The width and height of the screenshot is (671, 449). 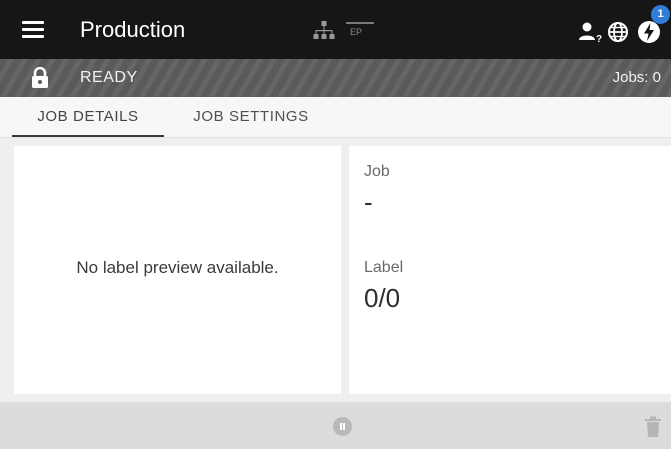 I want to click on ep-indicator-icon: EP, so click(x=360, y=31).